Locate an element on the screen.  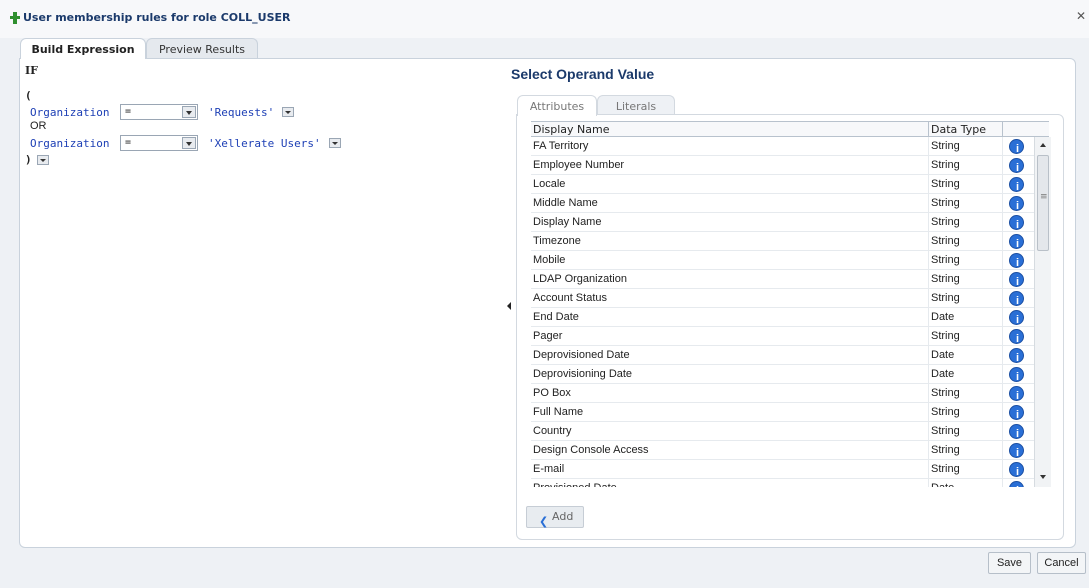
row-display-name: Deprovisioned Date is located at coordinates (730, 355).